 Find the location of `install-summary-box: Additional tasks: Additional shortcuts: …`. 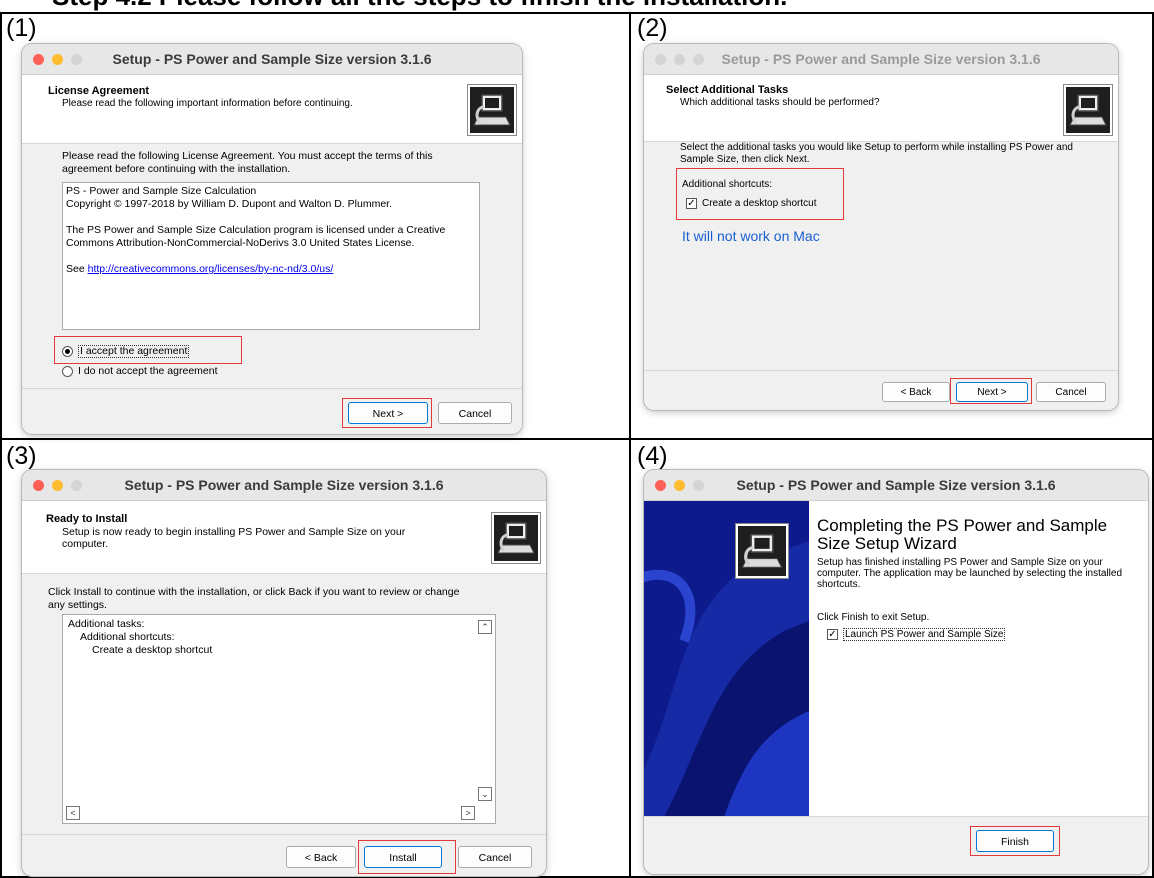

install-summary-box: Additional tasks: Additional shortcuts: … is located at coordinates (279, 719).